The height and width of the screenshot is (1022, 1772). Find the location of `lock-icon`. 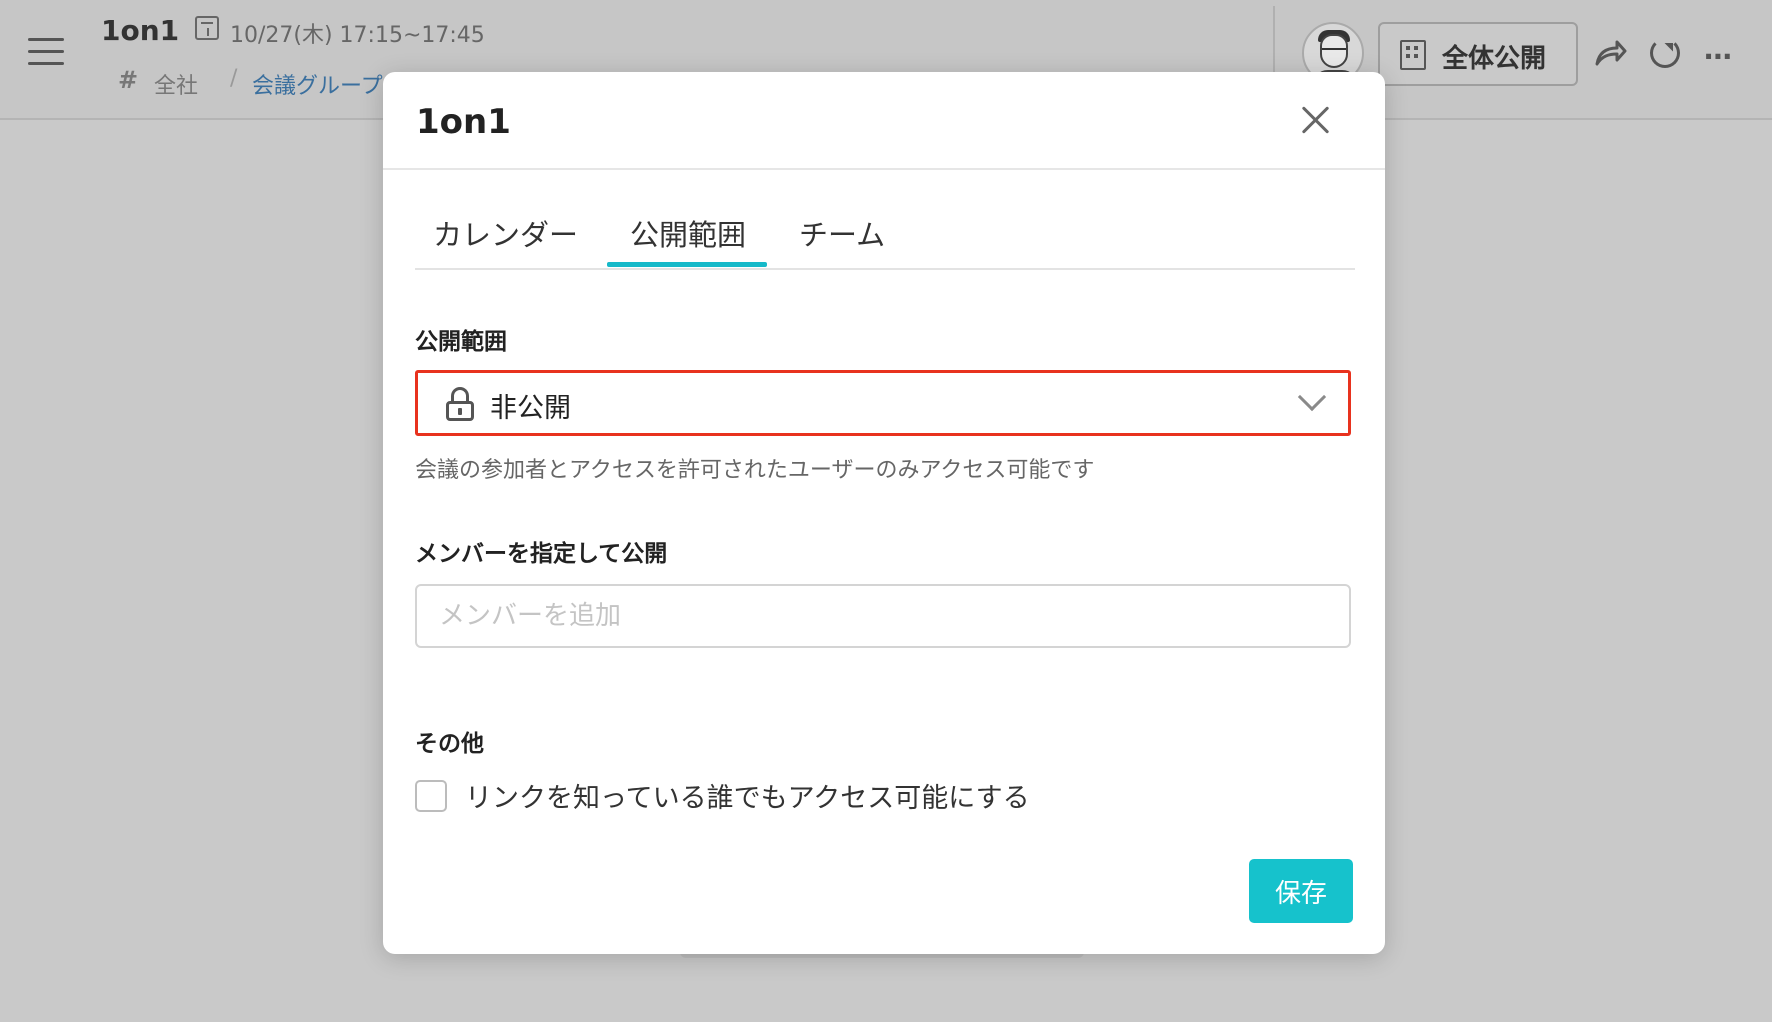

lock-icon is located at coordinates (460, 404).